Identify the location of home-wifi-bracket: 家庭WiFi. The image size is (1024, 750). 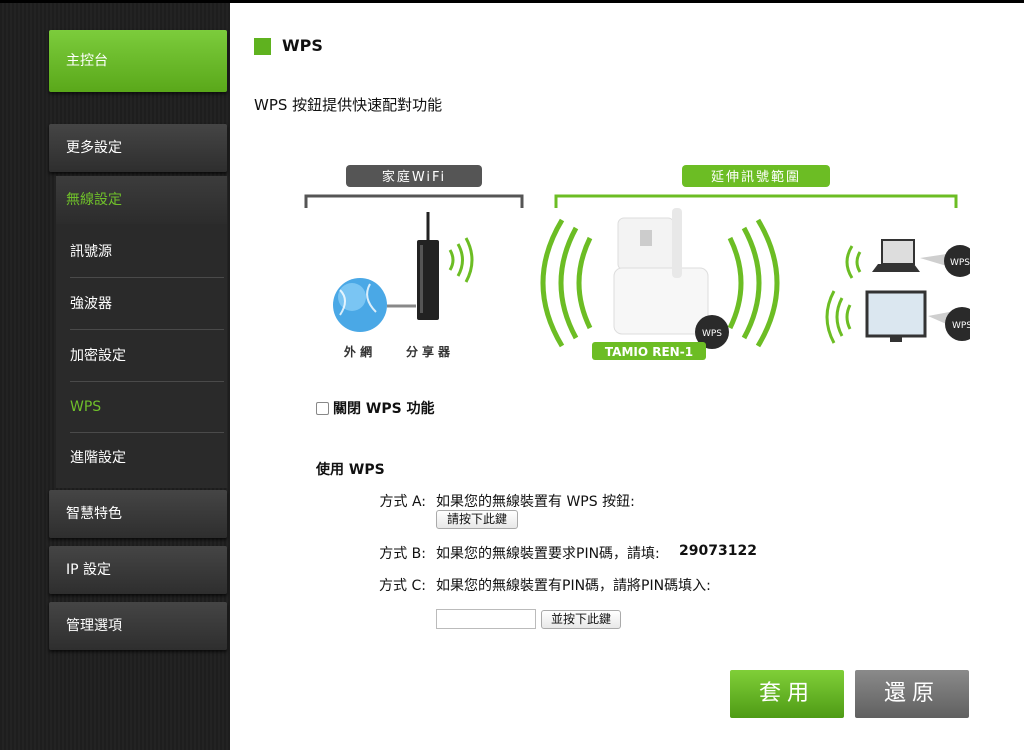
(414, 186).